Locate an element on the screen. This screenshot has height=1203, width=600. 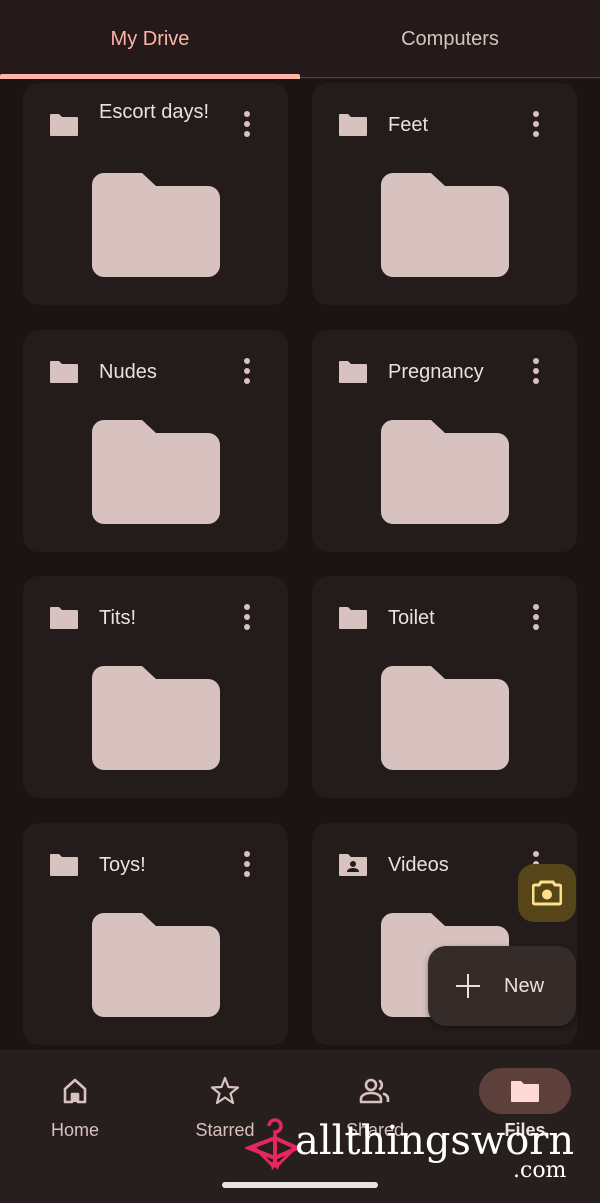
folder-card: Nudes is located at coordinates (155, 441).